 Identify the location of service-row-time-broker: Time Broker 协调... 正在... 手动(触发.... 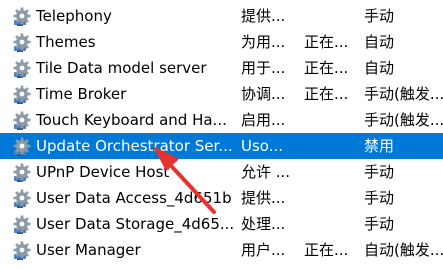
(221, 94).